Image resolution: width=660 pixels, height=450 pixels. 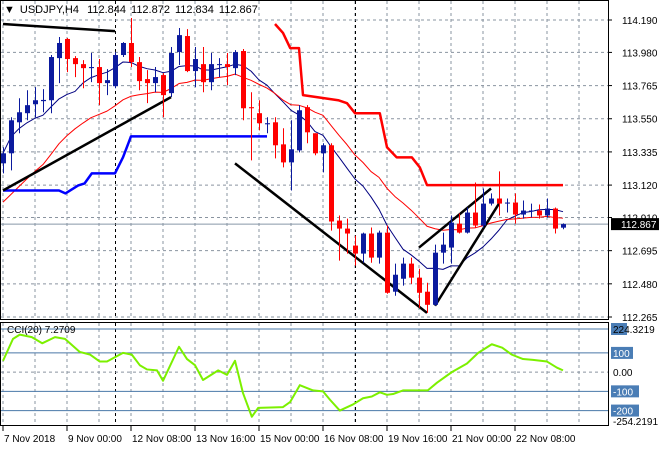 What do you see at coordinates (354, 439) in the screenshot?
I see `time-tick-label: 16 Nov 08:00` at bounding box center [354, 439].